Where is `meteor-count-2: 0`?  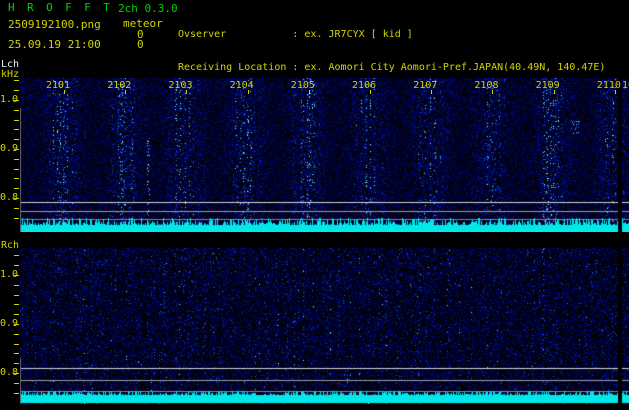
meteor-count-2: 0 is located at coordinates (140, 44).